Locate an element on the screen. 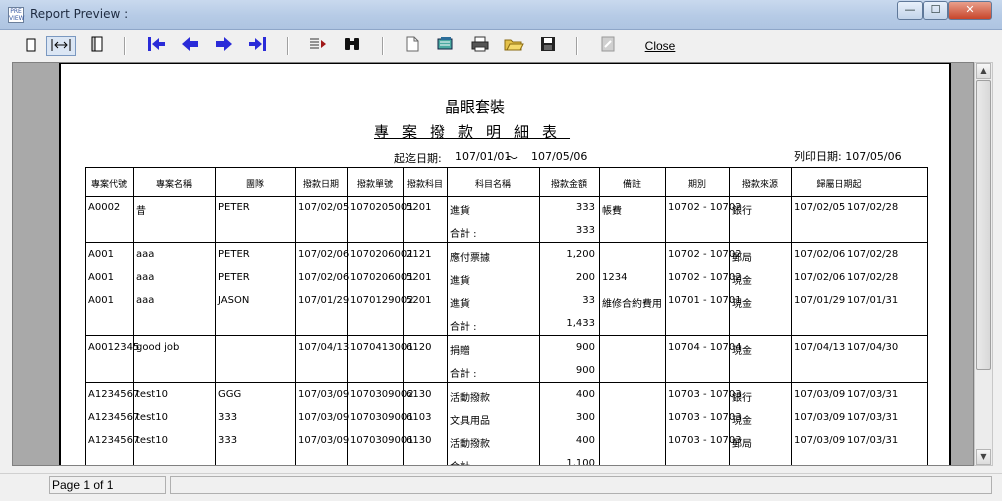  cell-date: 107/02/06 is located at coordinates (324, 277).